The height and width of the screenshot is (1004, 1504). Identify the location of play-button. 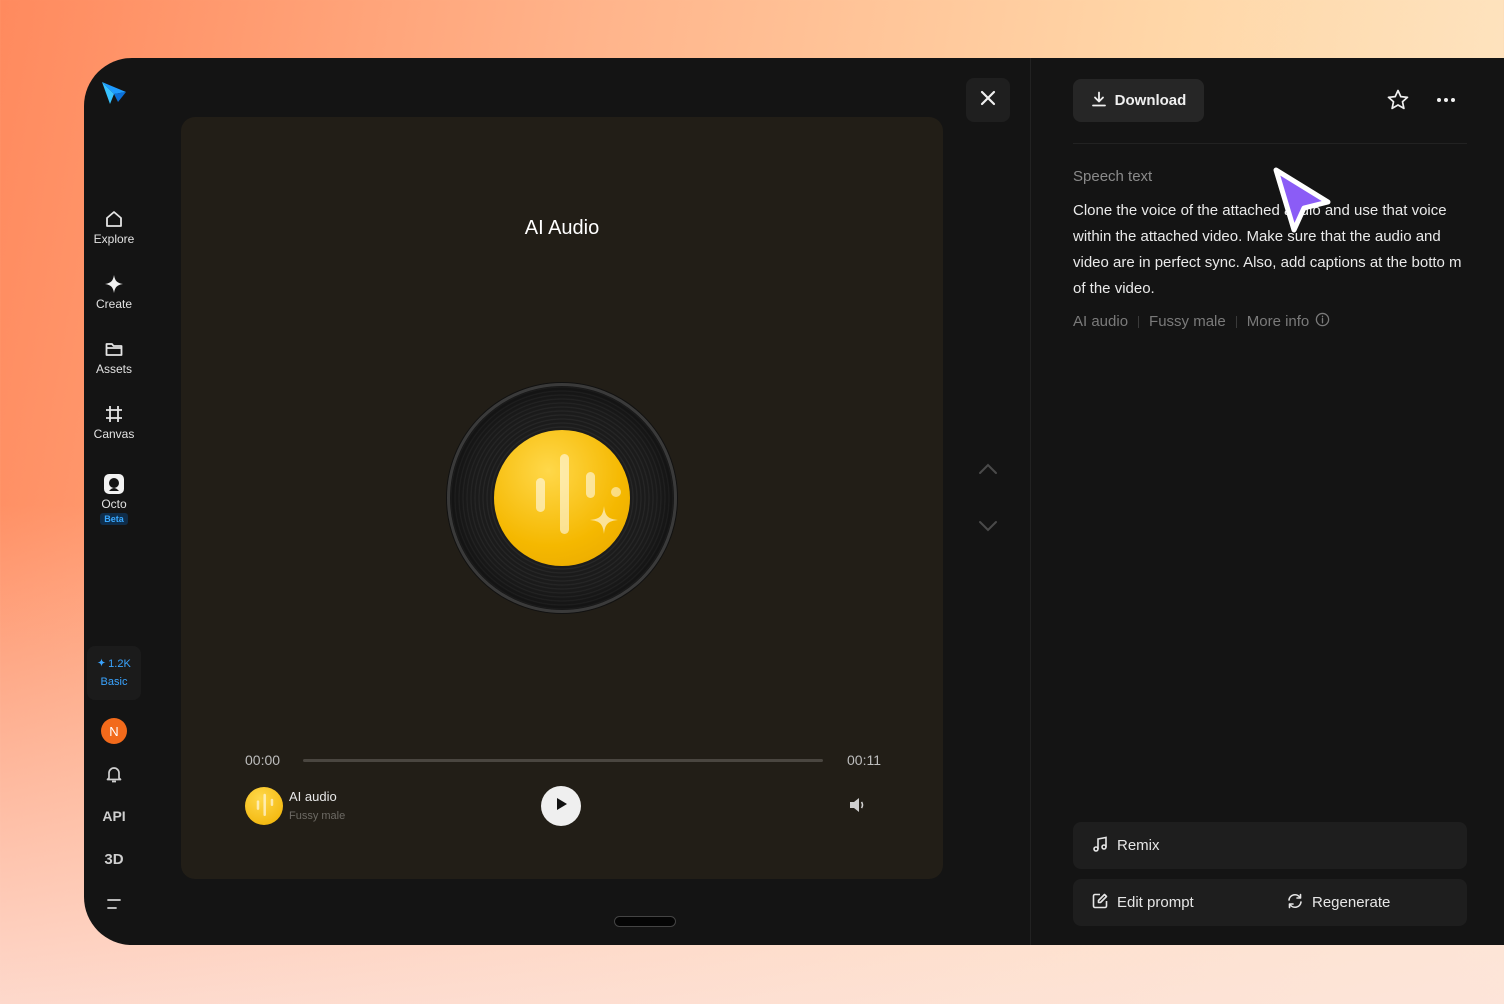
(561, 806).